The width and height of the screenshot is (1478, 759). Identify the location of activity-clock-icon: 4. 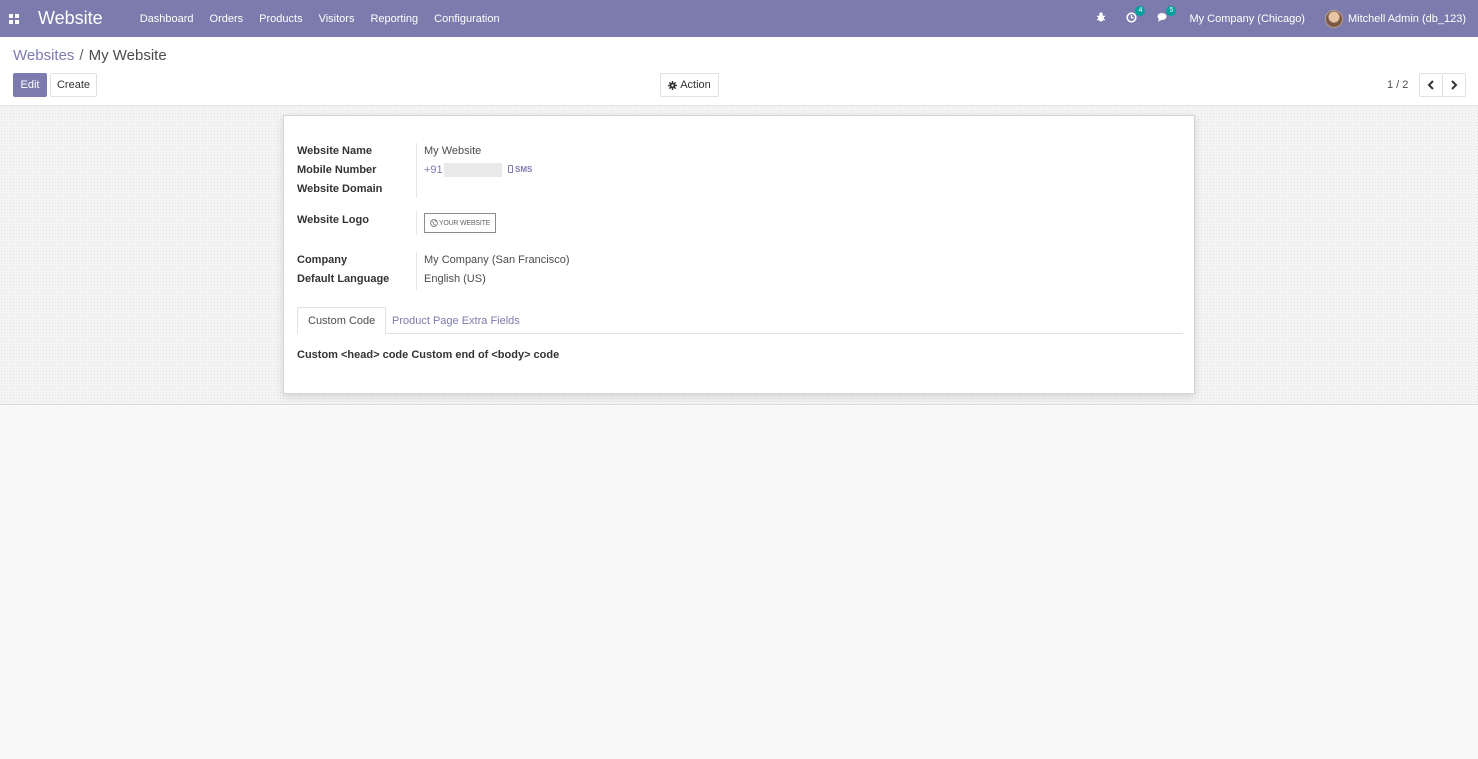
(1136, 15).